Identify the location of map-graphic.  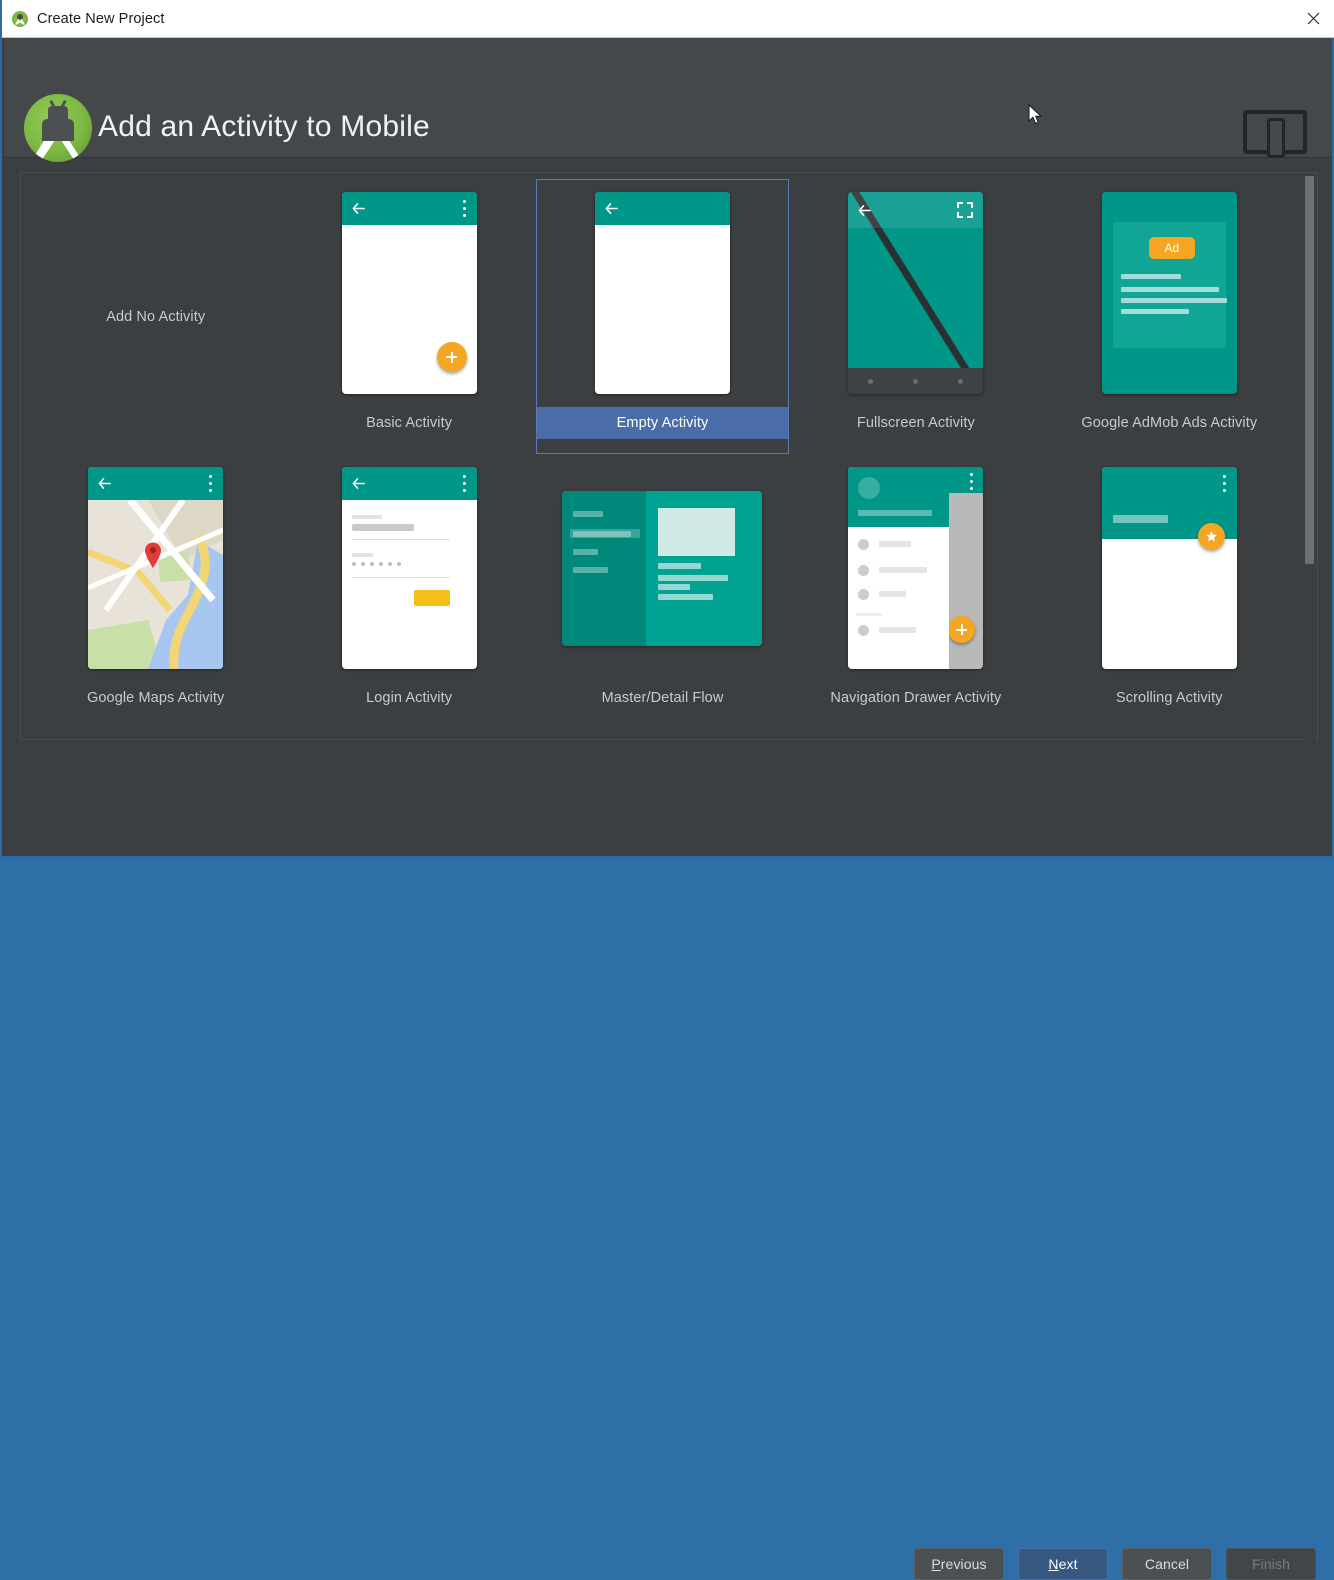
(156, 584).